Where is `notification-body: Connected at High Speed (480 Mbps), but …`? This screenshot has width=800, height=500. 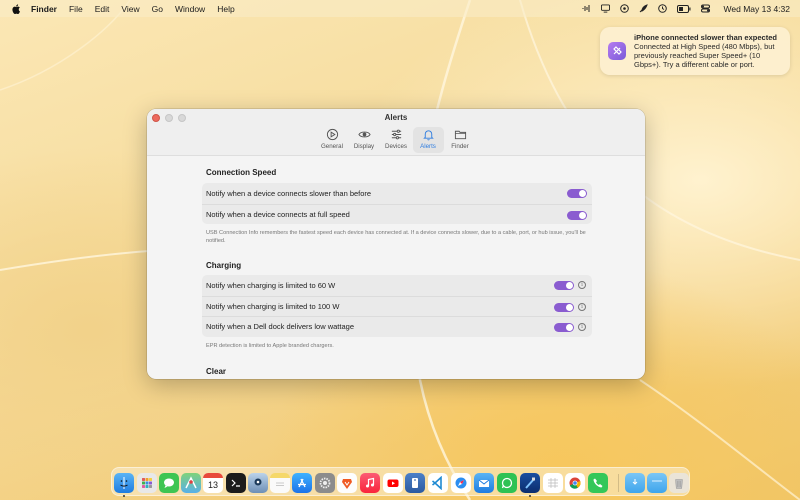
notification-body: Connected at High Speed (480 Mbps), but … is located at coordinates (704, 55).